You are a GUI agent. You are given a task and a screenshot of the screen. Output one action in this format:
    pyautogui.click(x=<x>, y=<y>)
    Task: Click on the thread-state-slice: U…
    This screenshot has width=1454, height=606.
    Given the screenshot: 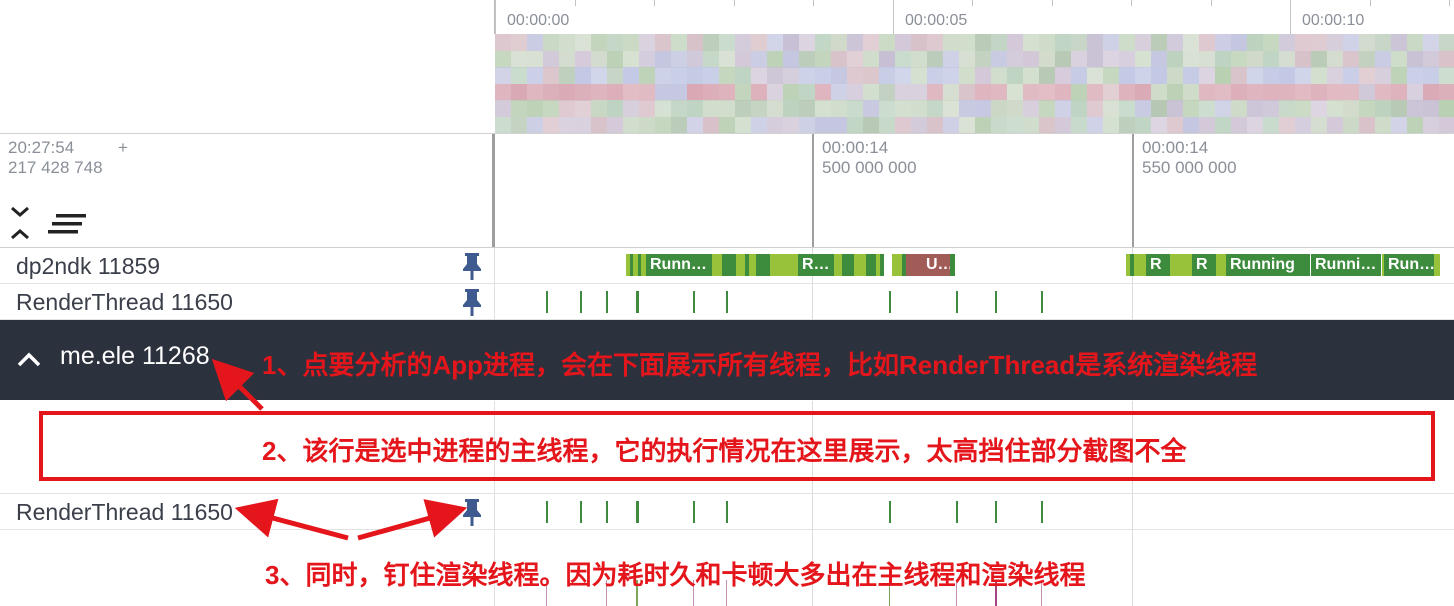 What is the action you would take?
    pyautogui.click(x=936, y=265)
    